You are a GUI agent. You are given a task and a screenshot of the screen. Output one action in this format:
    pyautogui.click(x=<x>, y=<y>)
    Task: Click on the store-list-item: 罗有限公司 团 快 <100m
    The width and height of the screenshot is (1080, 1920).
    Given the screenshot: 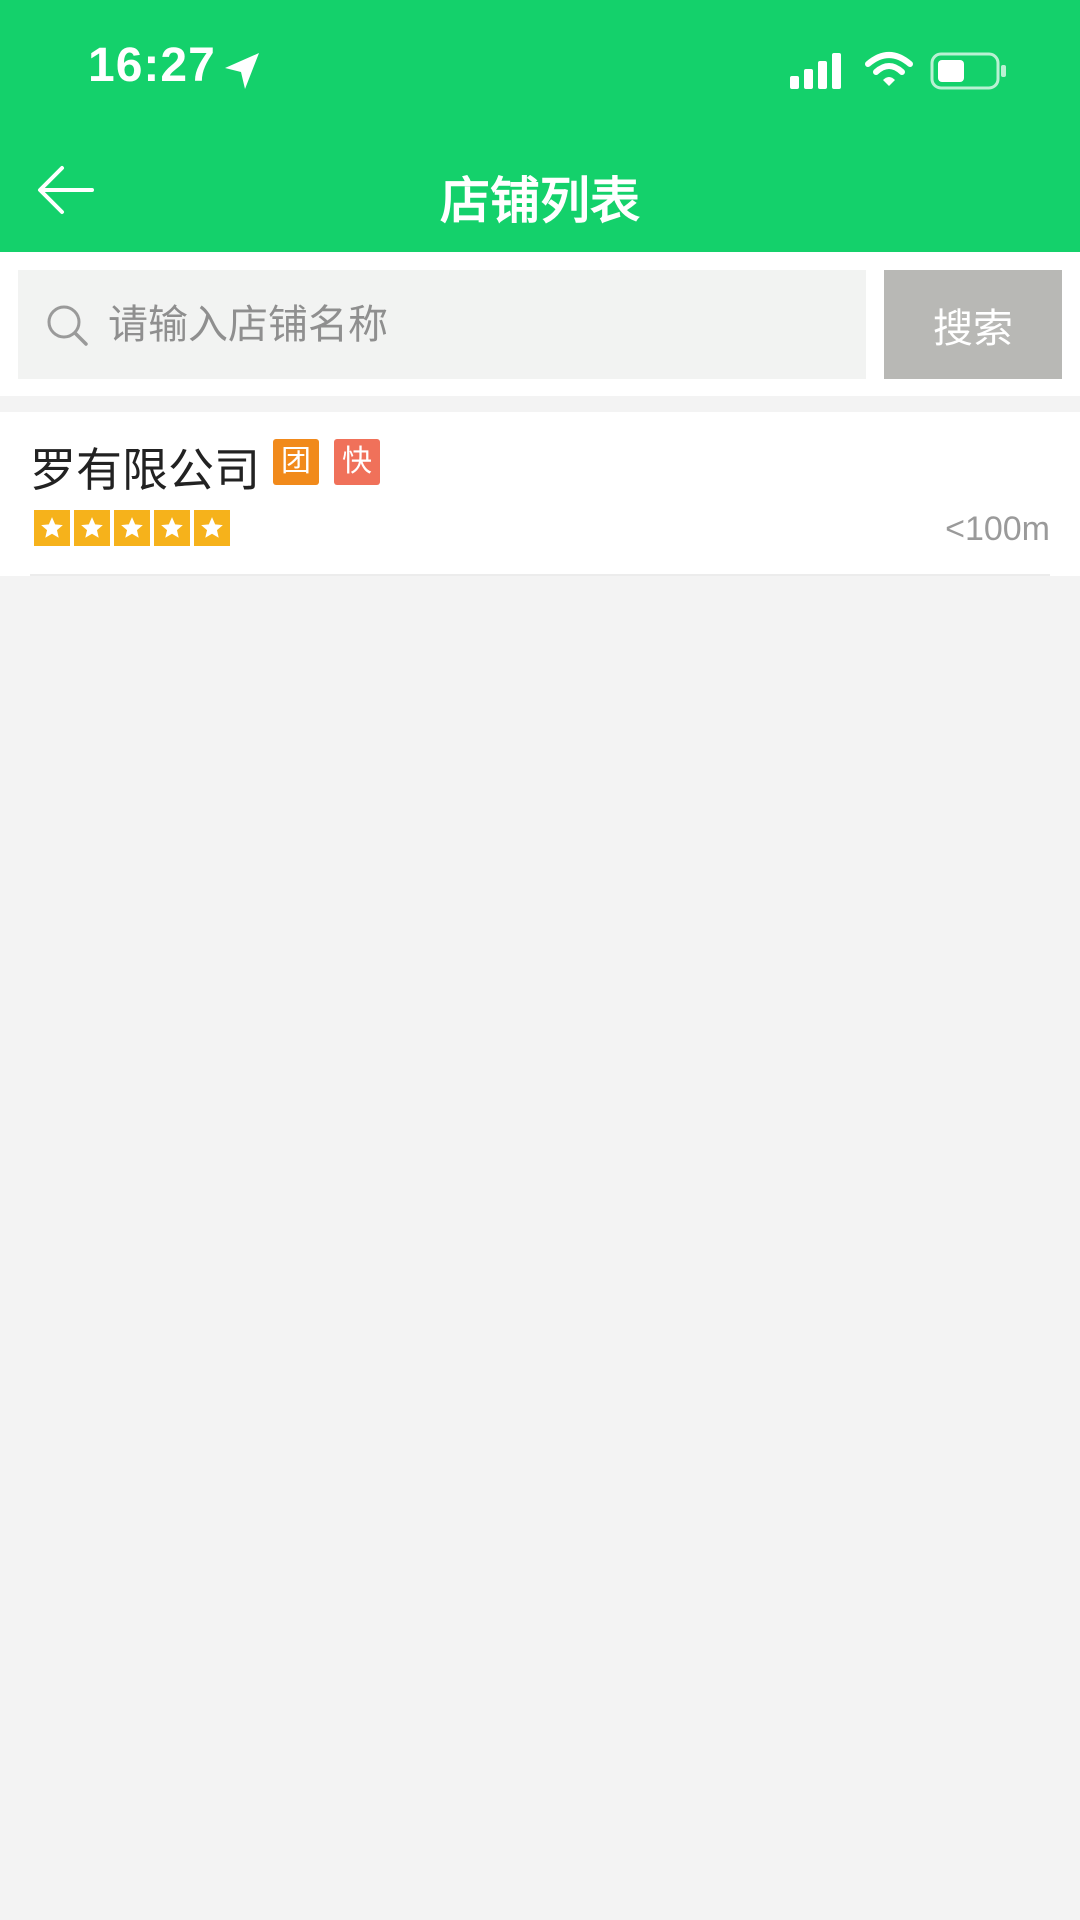 What is the action you would take?
    pyautogui.click(x=540, y=494)
    